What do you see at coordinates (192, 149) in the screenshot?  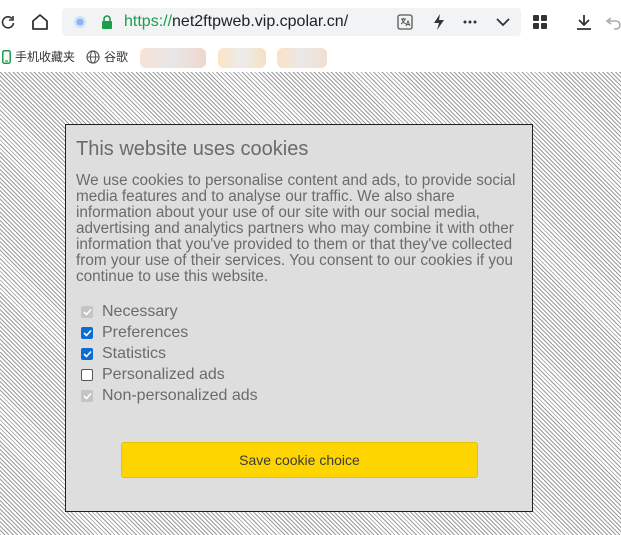 I see `dialog-title: This website uses cookies` at bounding box center [192, 149].